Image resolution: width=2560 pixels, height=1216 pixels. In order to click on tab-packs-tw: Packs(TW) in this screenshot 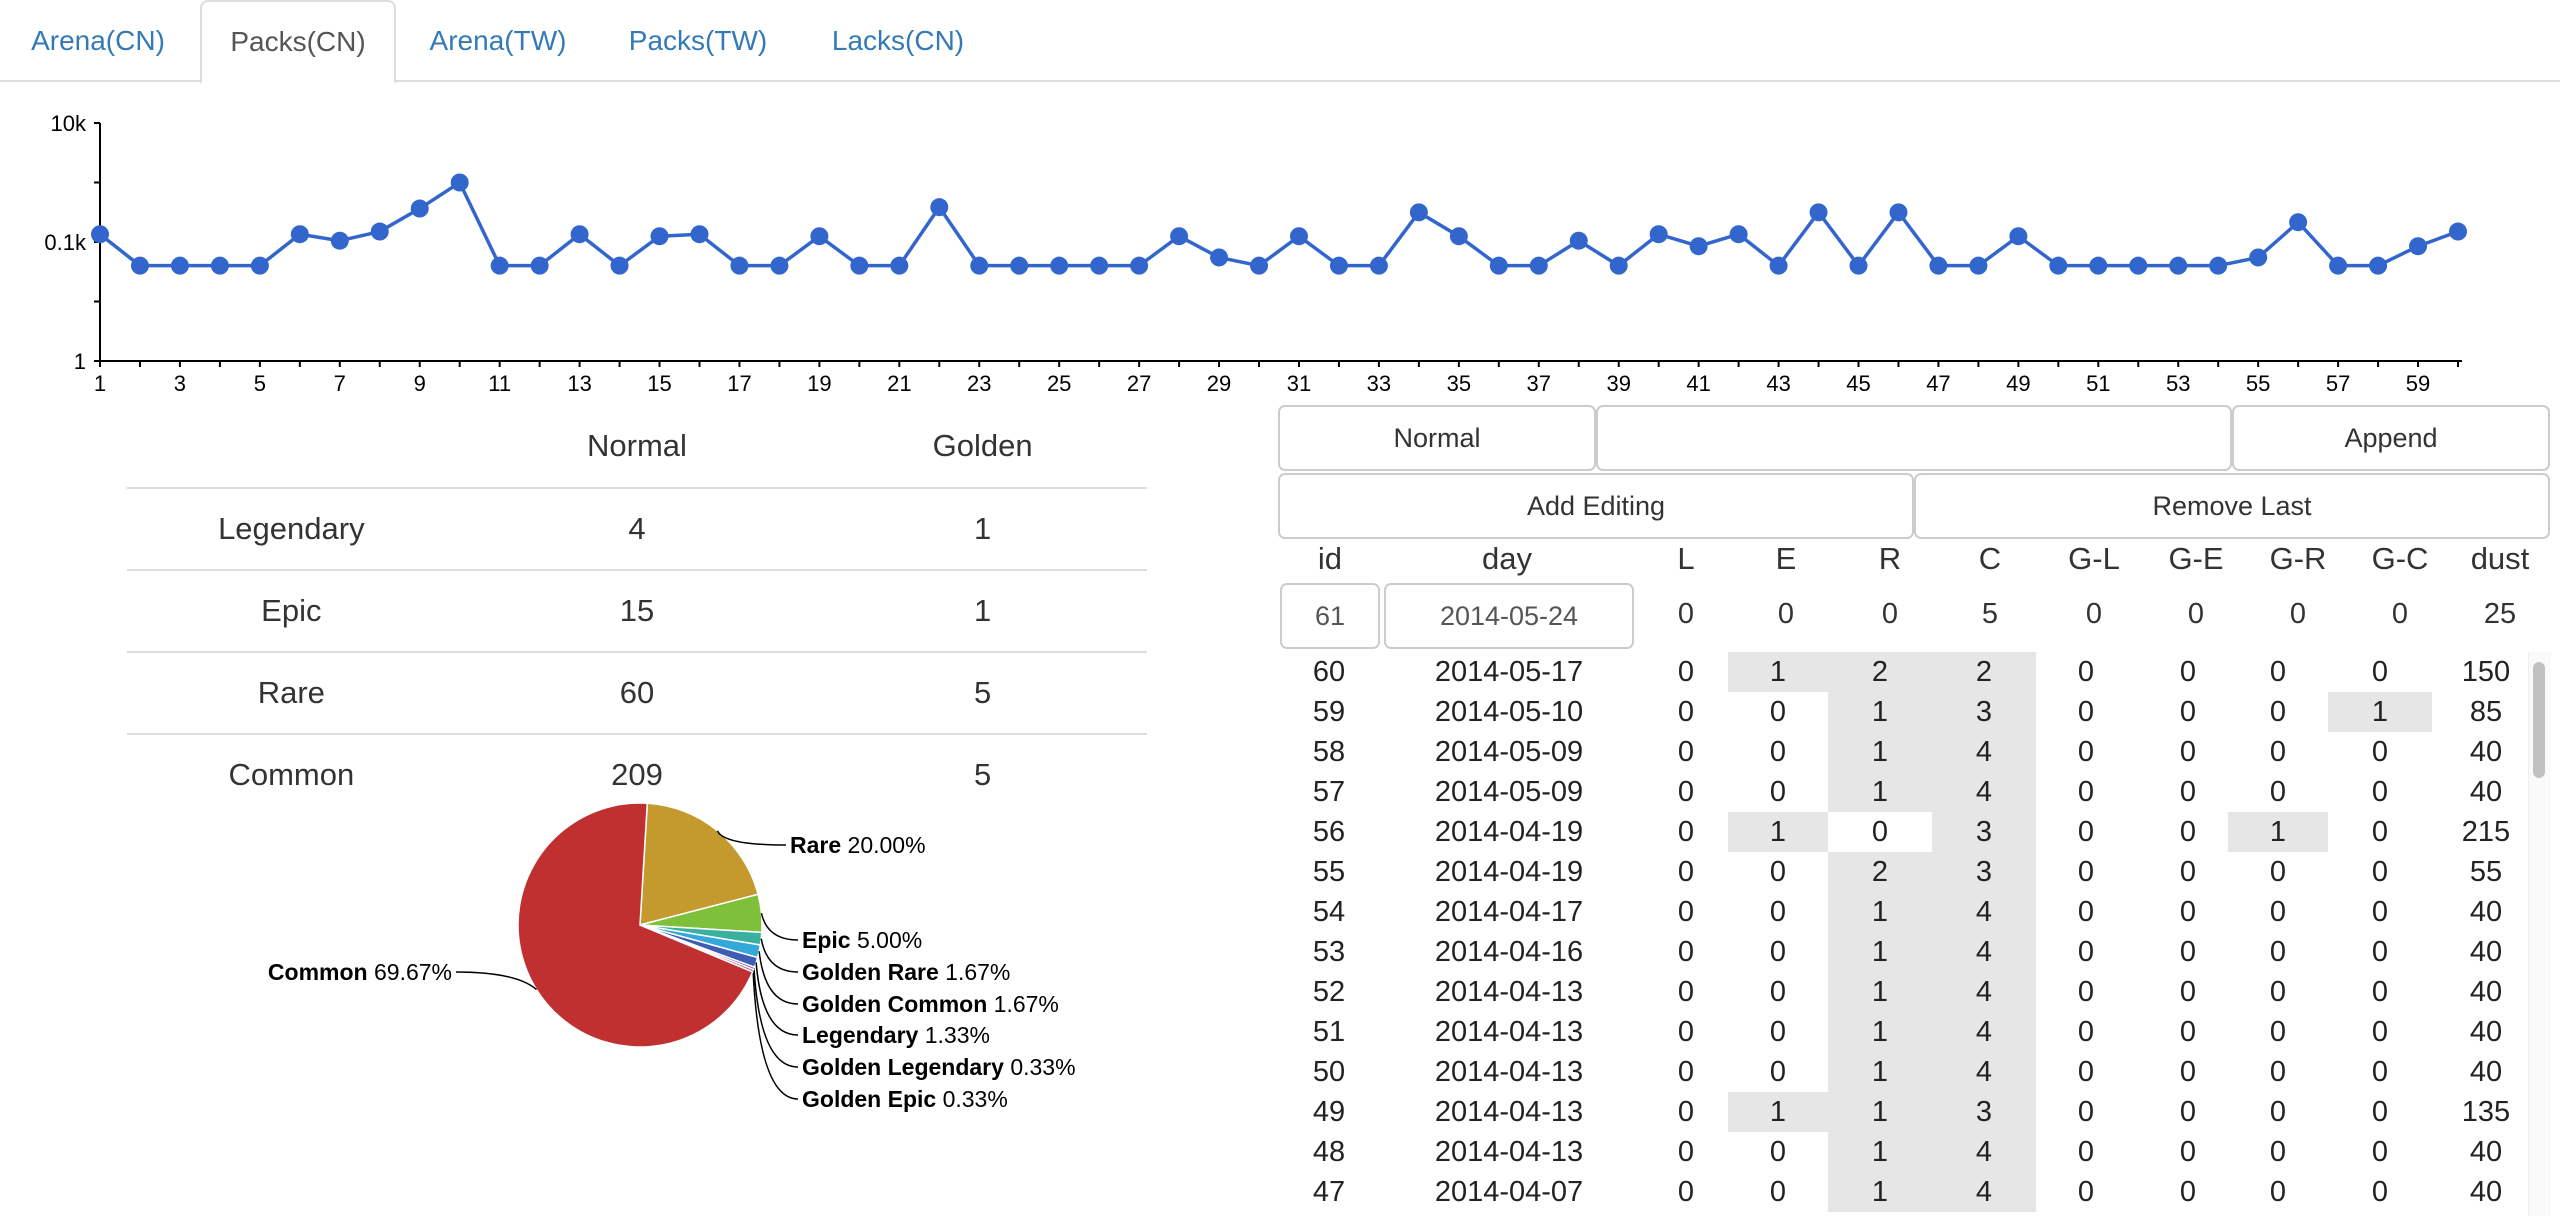, I will do `click(698, 41)`.